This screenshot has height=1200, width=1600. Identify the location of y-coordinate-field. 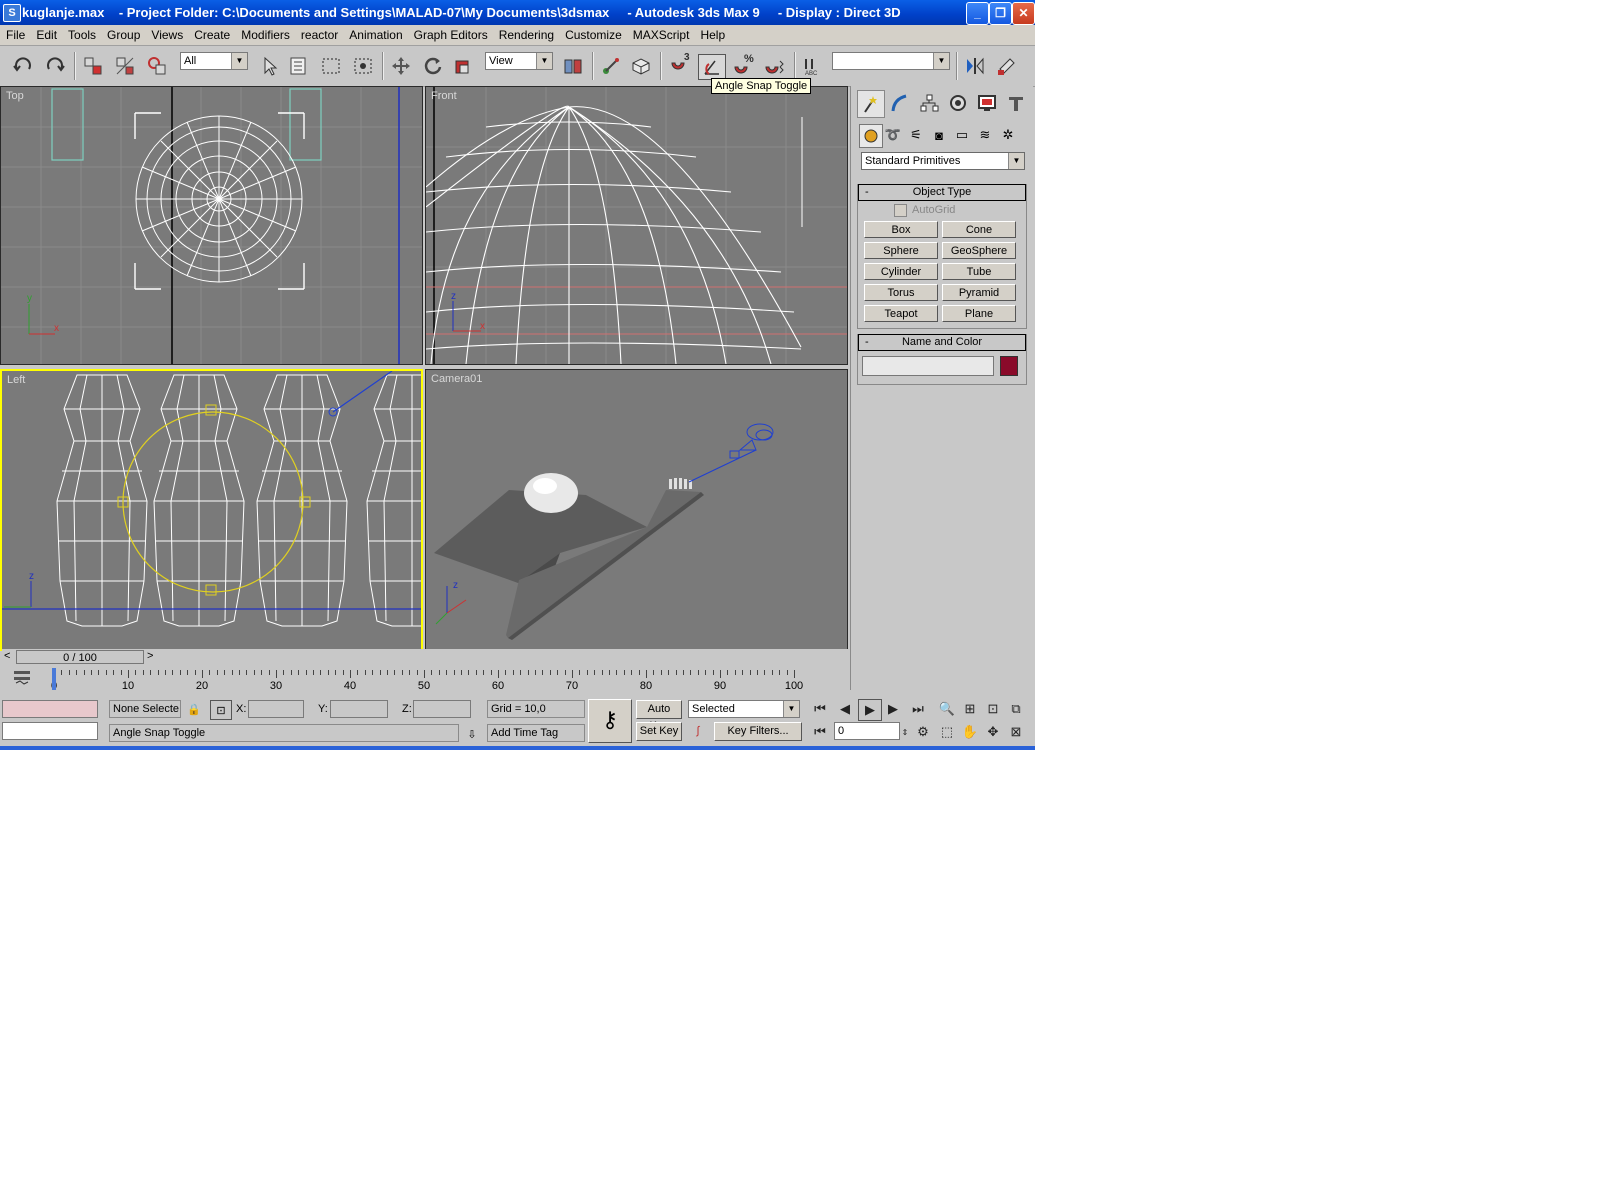
(359, 709).